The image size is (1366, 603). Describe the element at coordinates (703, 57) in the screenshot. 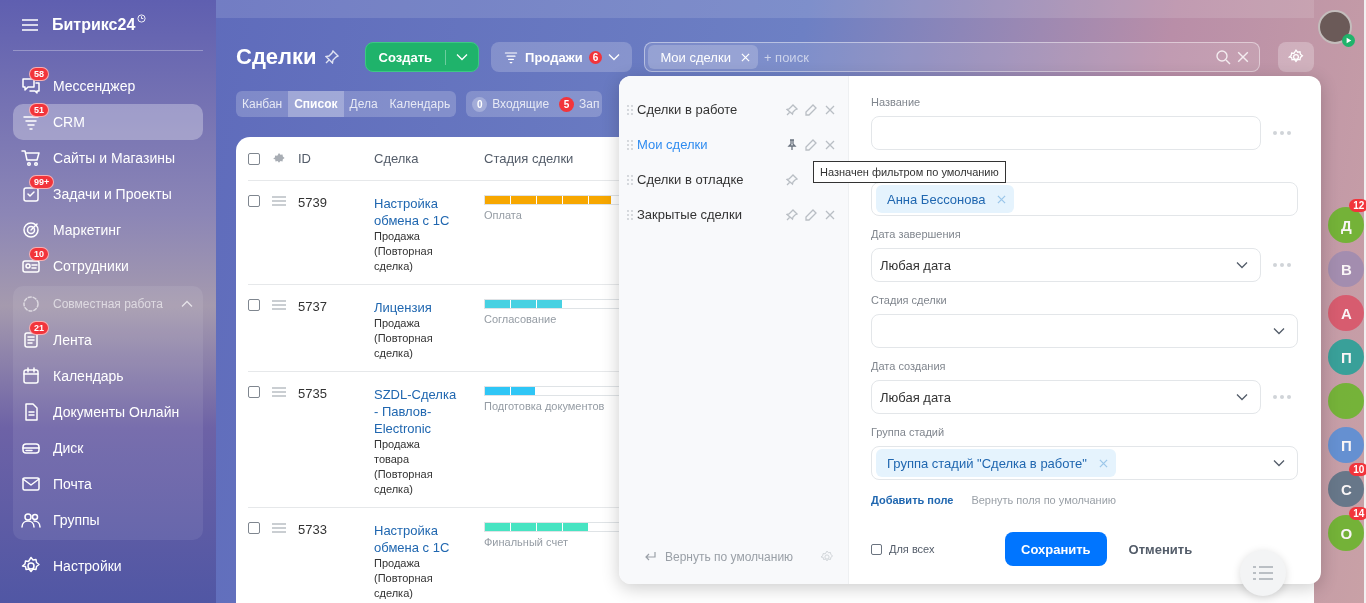

I see `filter-chip: Мои сделки` at that location.